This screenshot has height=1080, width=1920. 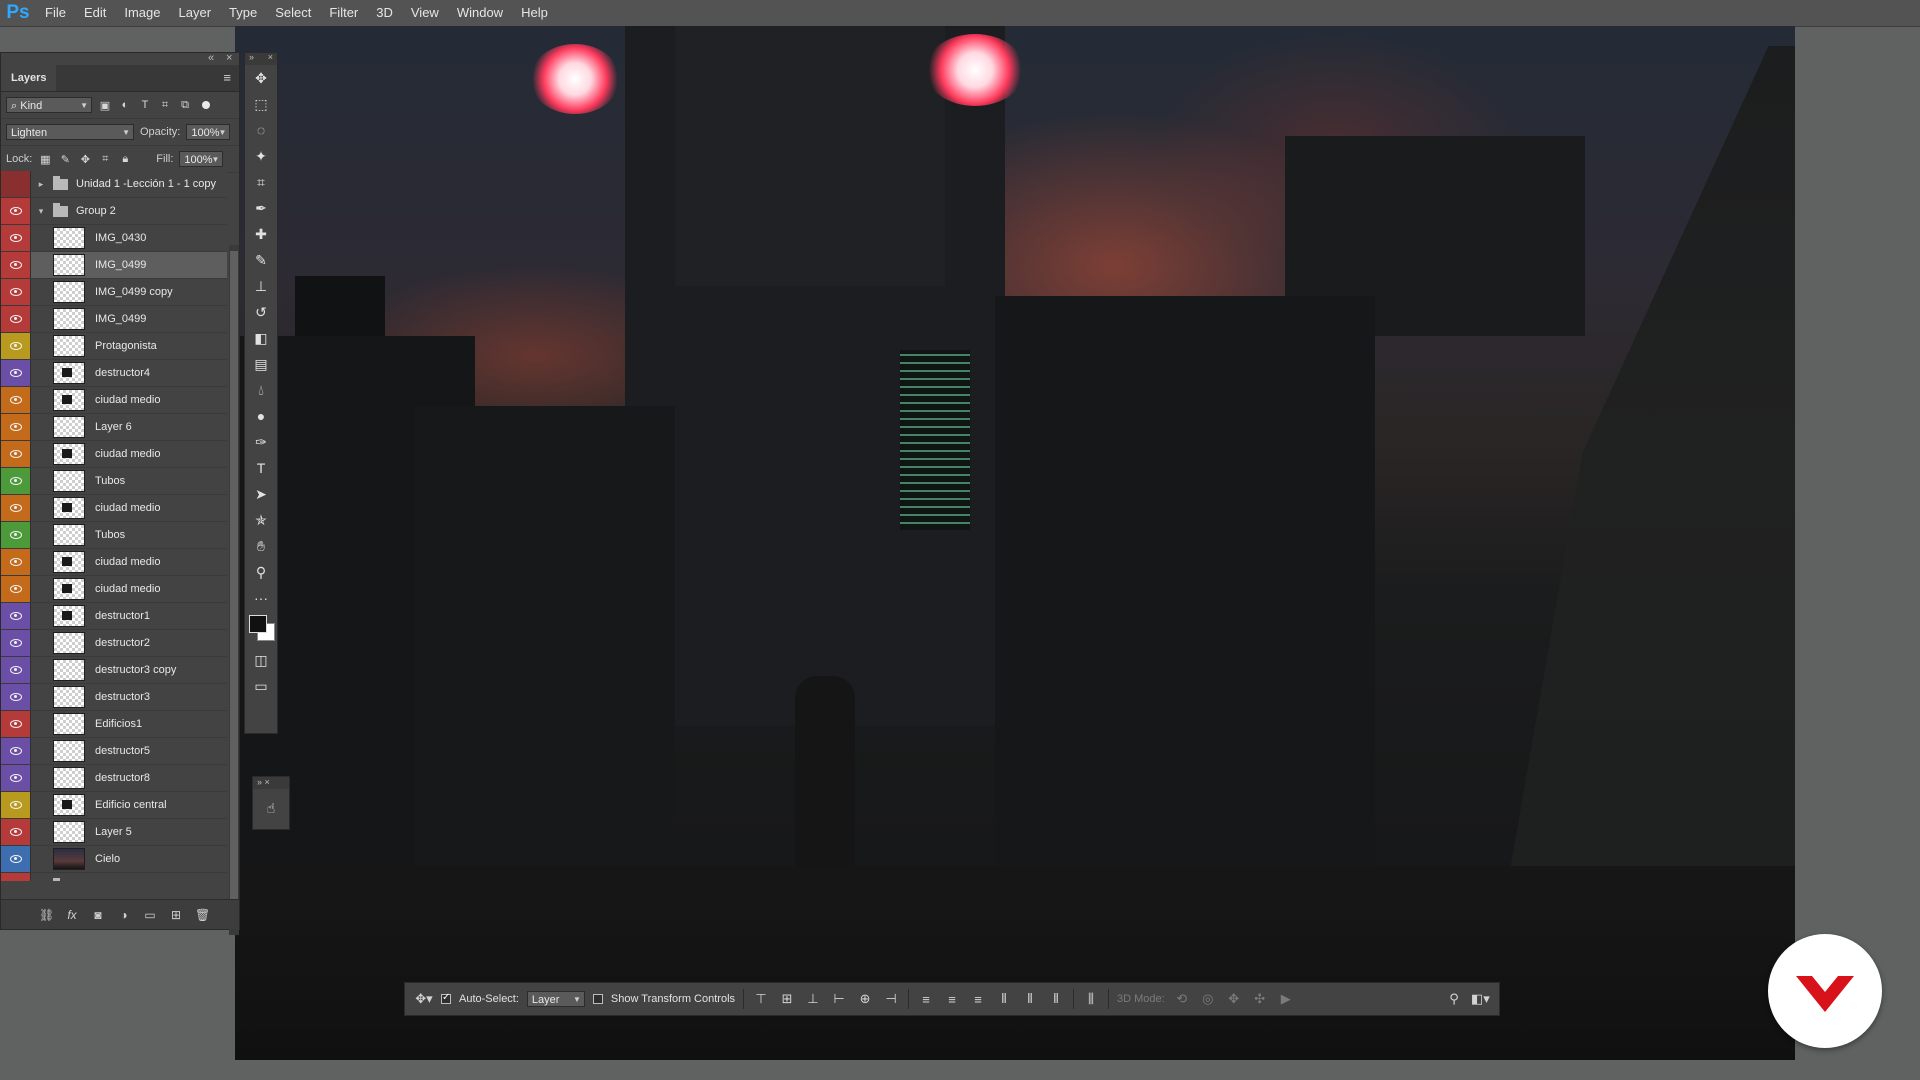 What do you see at coordinates (926, 999) in the screenshot?
I see `distribute-top-icon: ≡` at bounding box center [926, 999].